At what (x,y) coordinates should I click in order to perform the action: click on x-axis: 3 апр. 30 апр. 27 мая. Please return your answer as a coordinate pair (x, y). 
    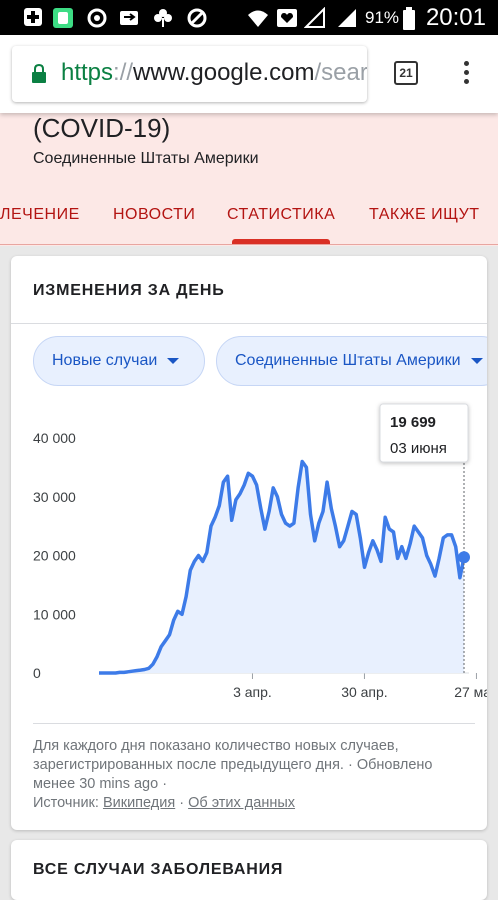
    Looking at the image, I should click on (293, 686).